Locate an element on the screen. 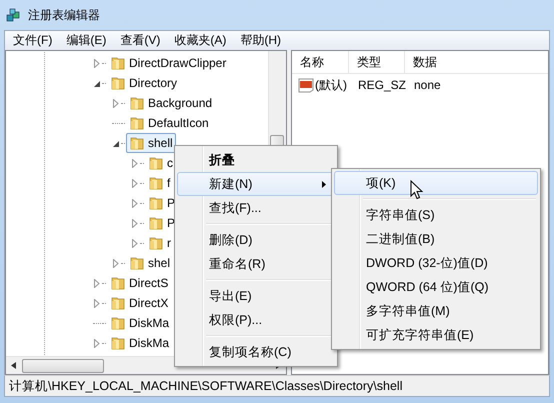  menu-item: QWORD (64 位)值(Q) is located at coordinates (436, 287).